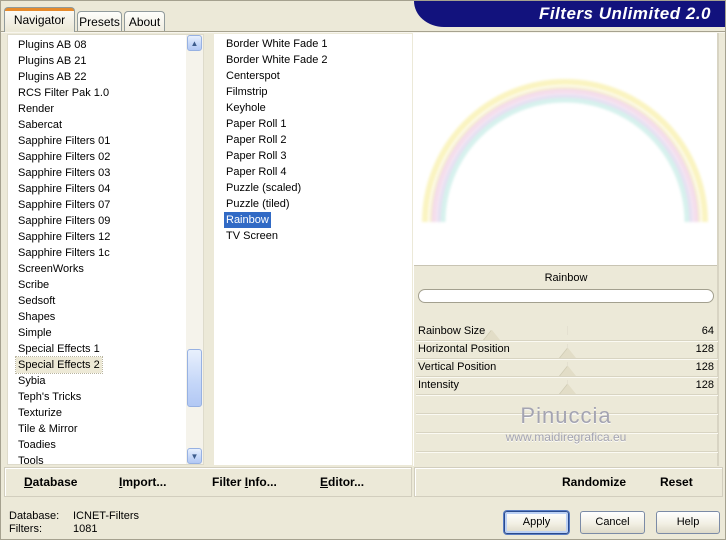  Describe the element at coordinates (97, 269) in the screenshot. I see `list-item: ScreenWorks` at that location.